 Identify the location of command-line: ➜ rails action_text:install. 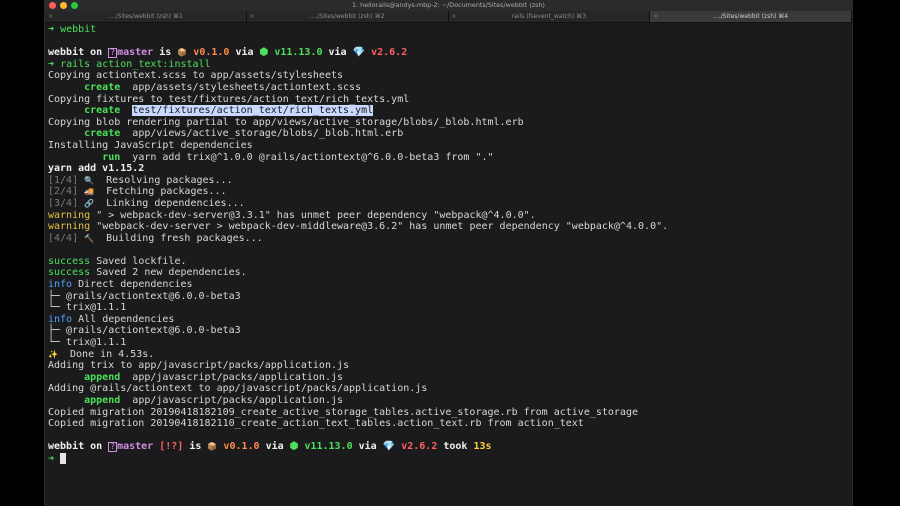
(447, 65).